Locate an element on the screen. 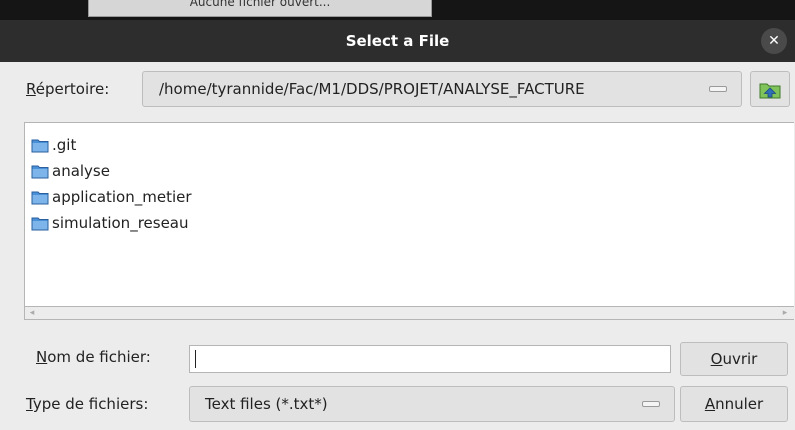  open-button-label: uvrir is located at coordinates (740, 359).